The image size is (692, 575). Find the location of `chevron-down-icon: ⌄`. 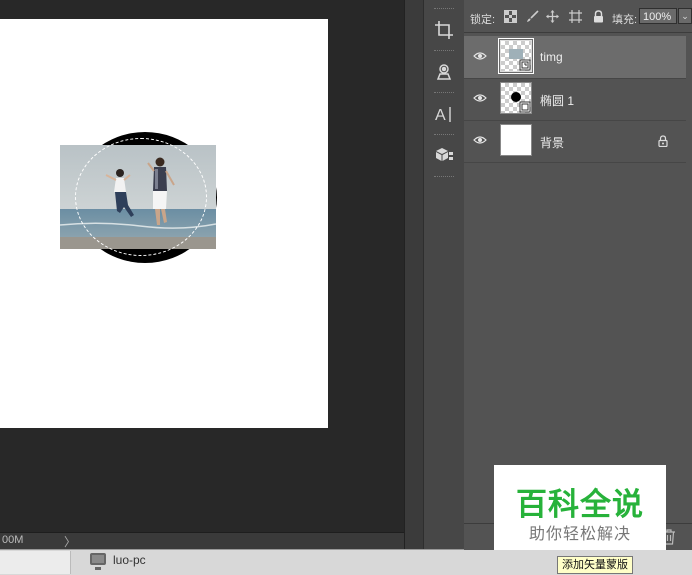

chevron-down-icon: ⌄ is located at coordinates (685, 16).